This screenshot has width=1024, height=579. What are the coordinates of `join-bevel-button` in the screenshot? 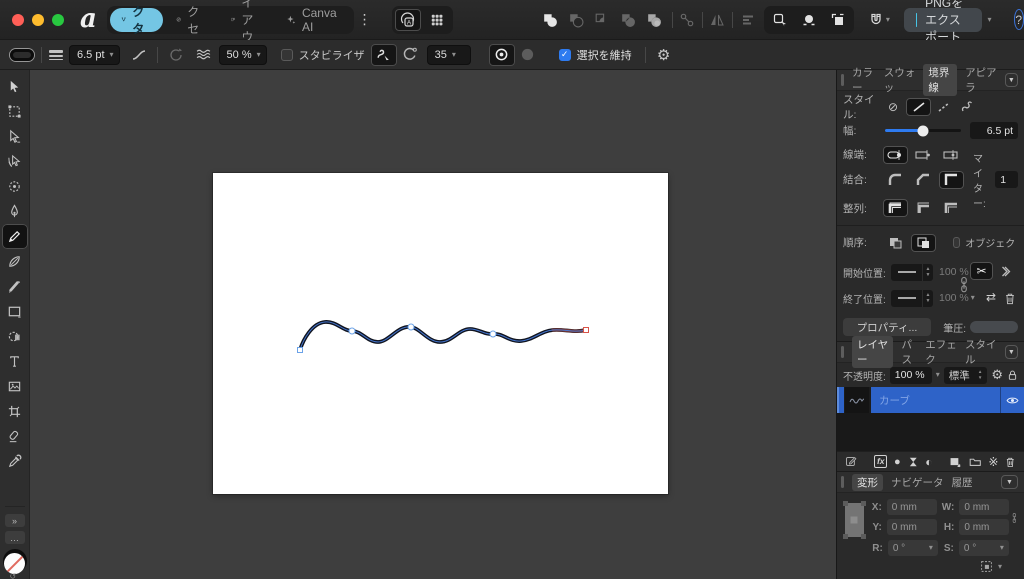 It's located at (923, 180).